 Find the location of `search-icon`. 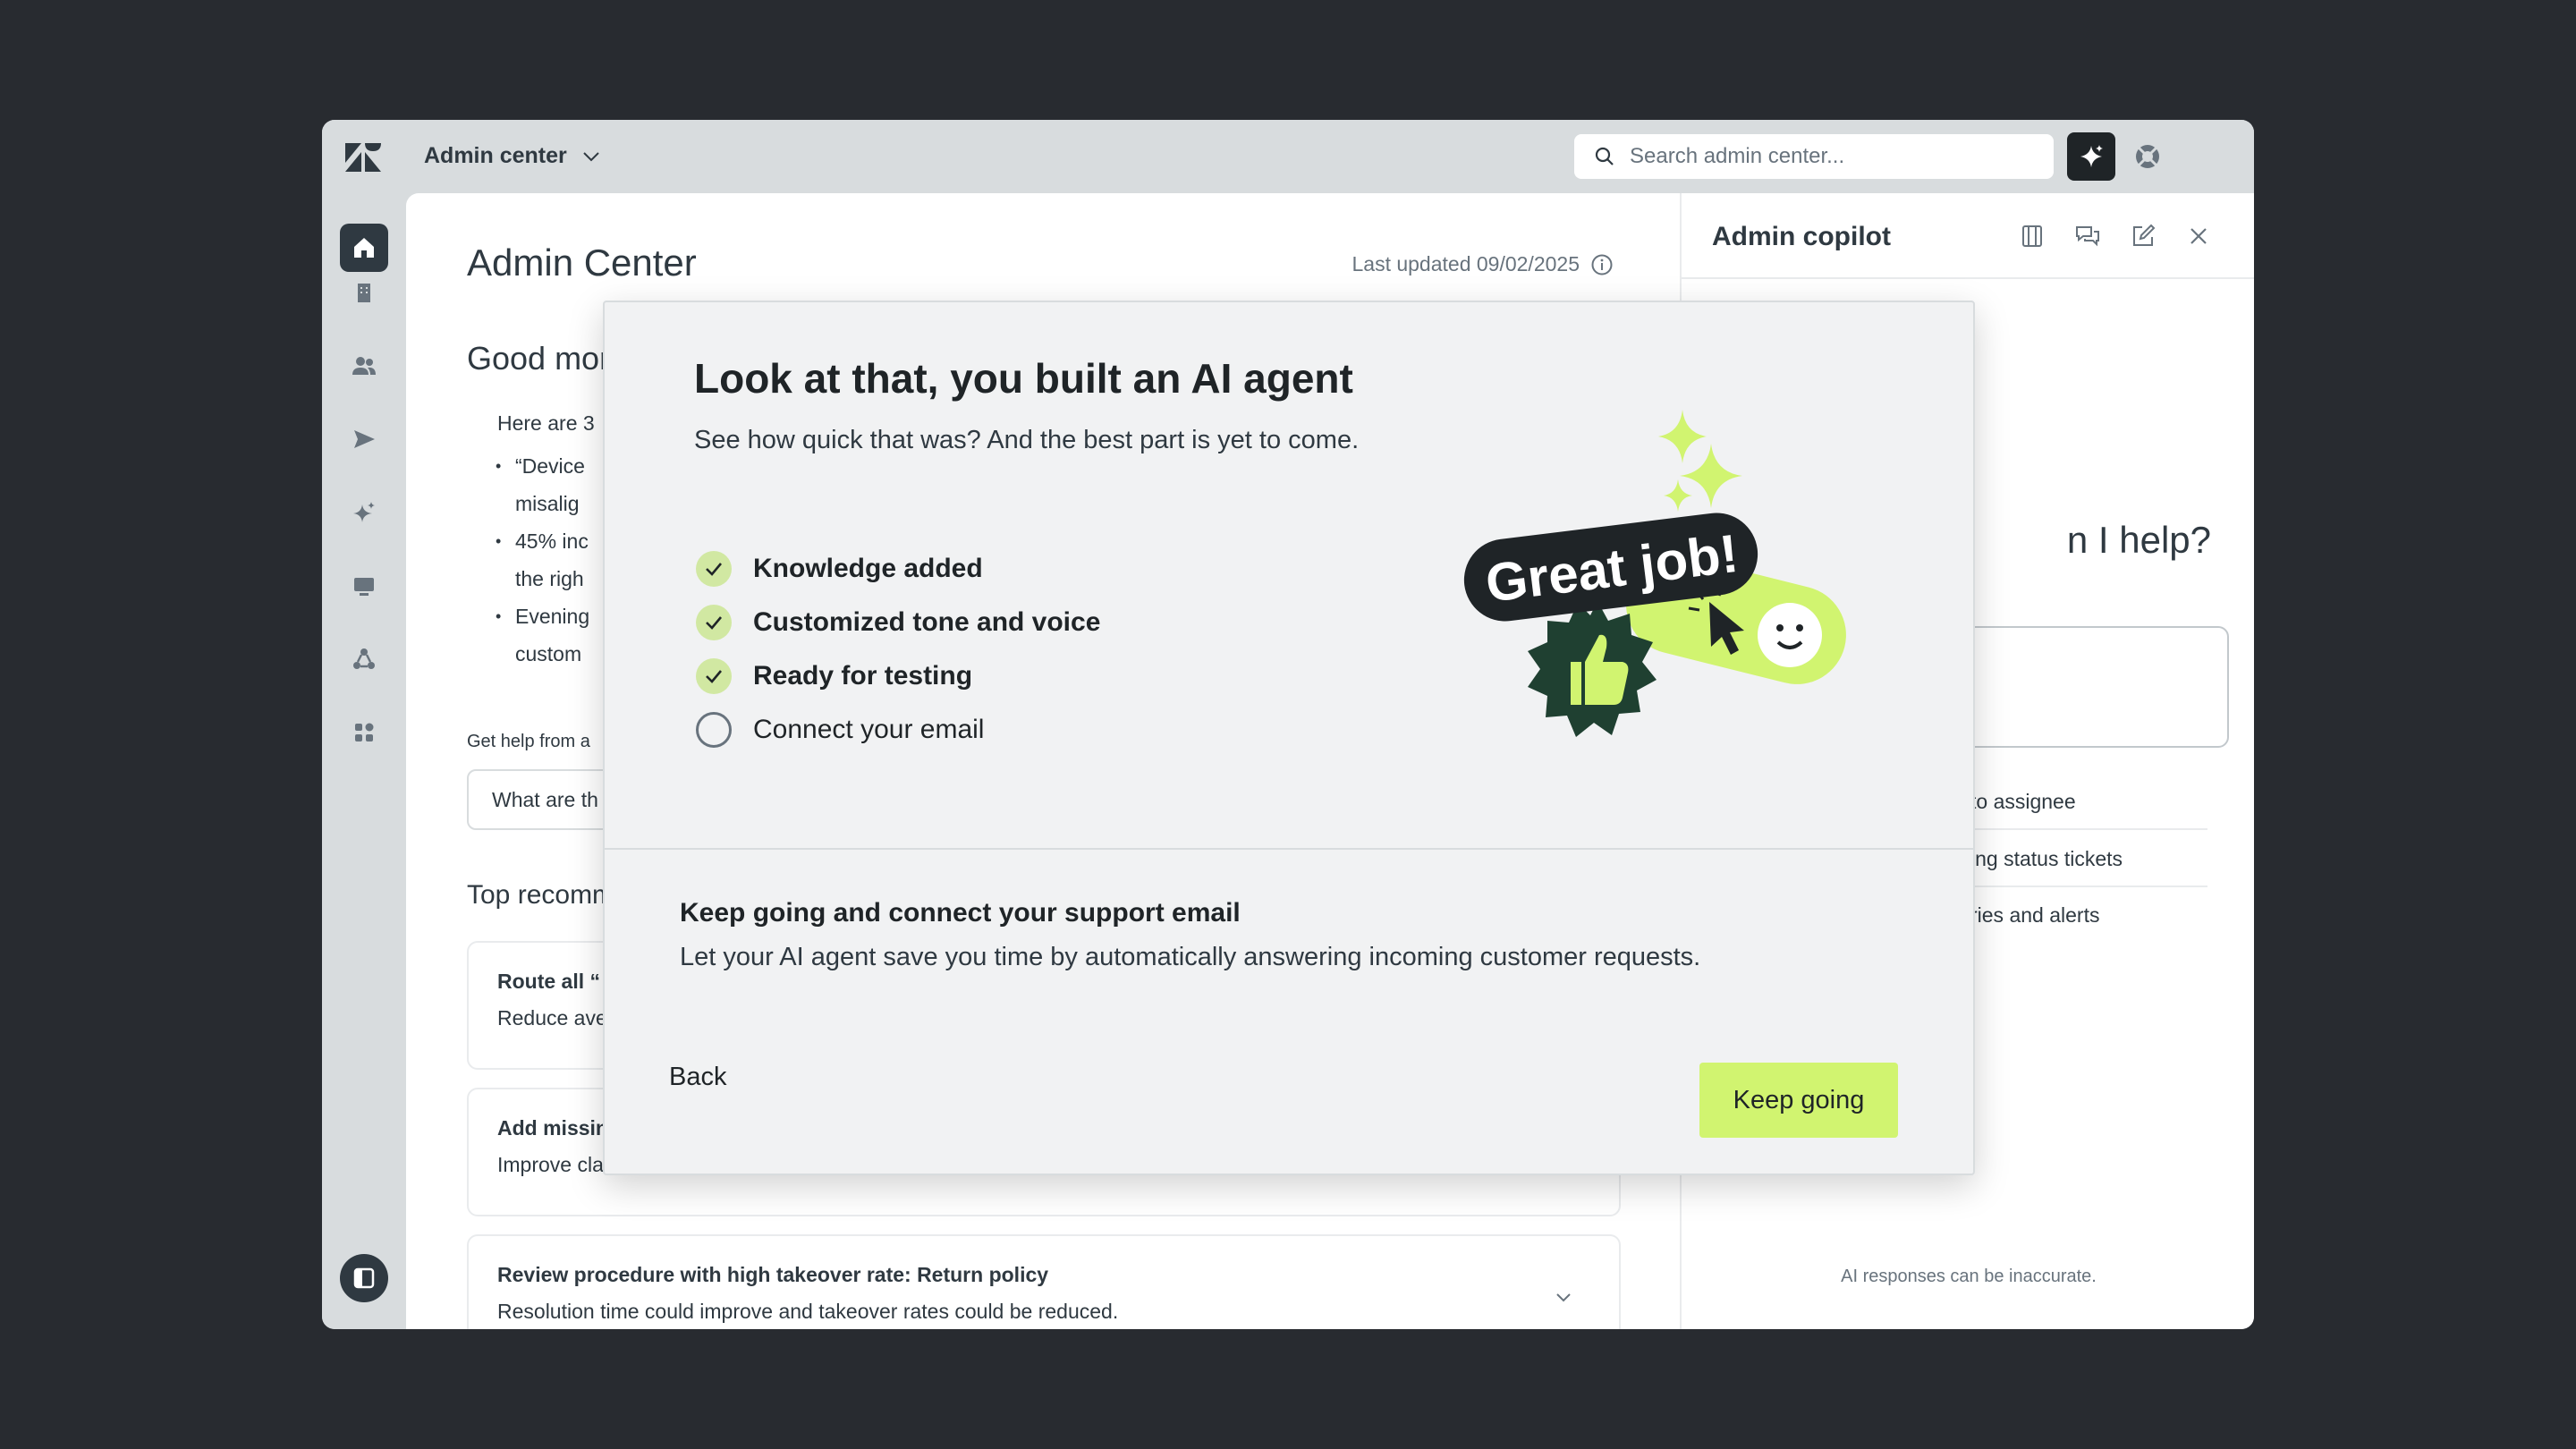

search-icon is located at coordinates (1604, 156).